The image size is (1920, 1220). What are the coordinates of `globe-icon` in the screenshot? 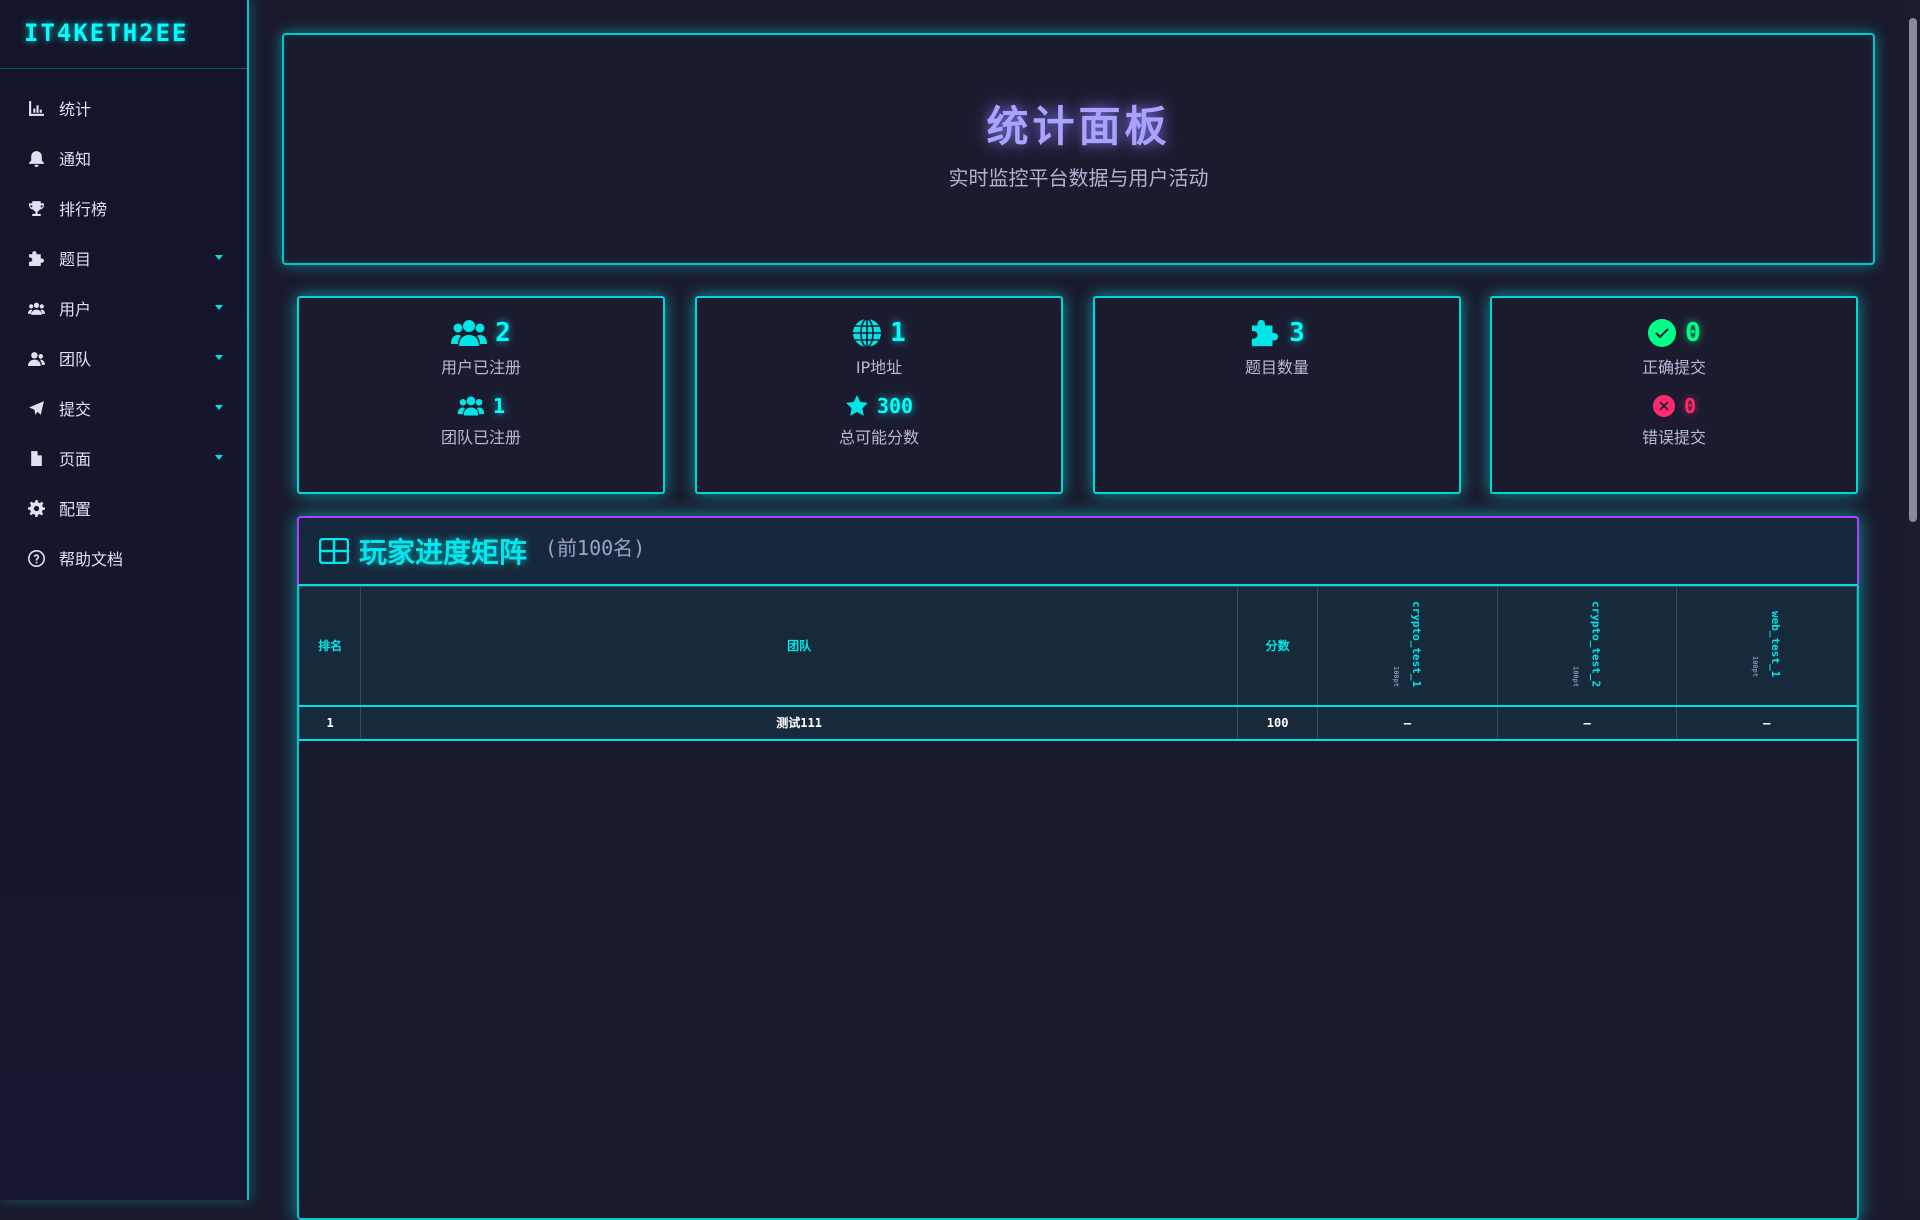 It's located at (867, 333).